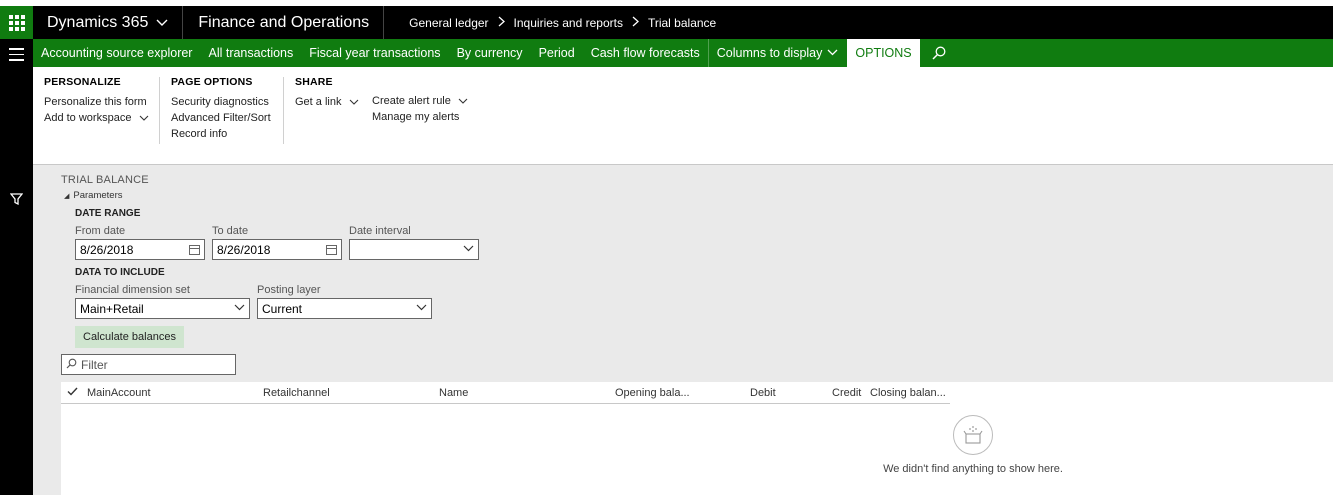  What do you see at coordinates (230, 231) in the screenshot?
I see `to-date-label: To date` at bounding box center [230, 231].